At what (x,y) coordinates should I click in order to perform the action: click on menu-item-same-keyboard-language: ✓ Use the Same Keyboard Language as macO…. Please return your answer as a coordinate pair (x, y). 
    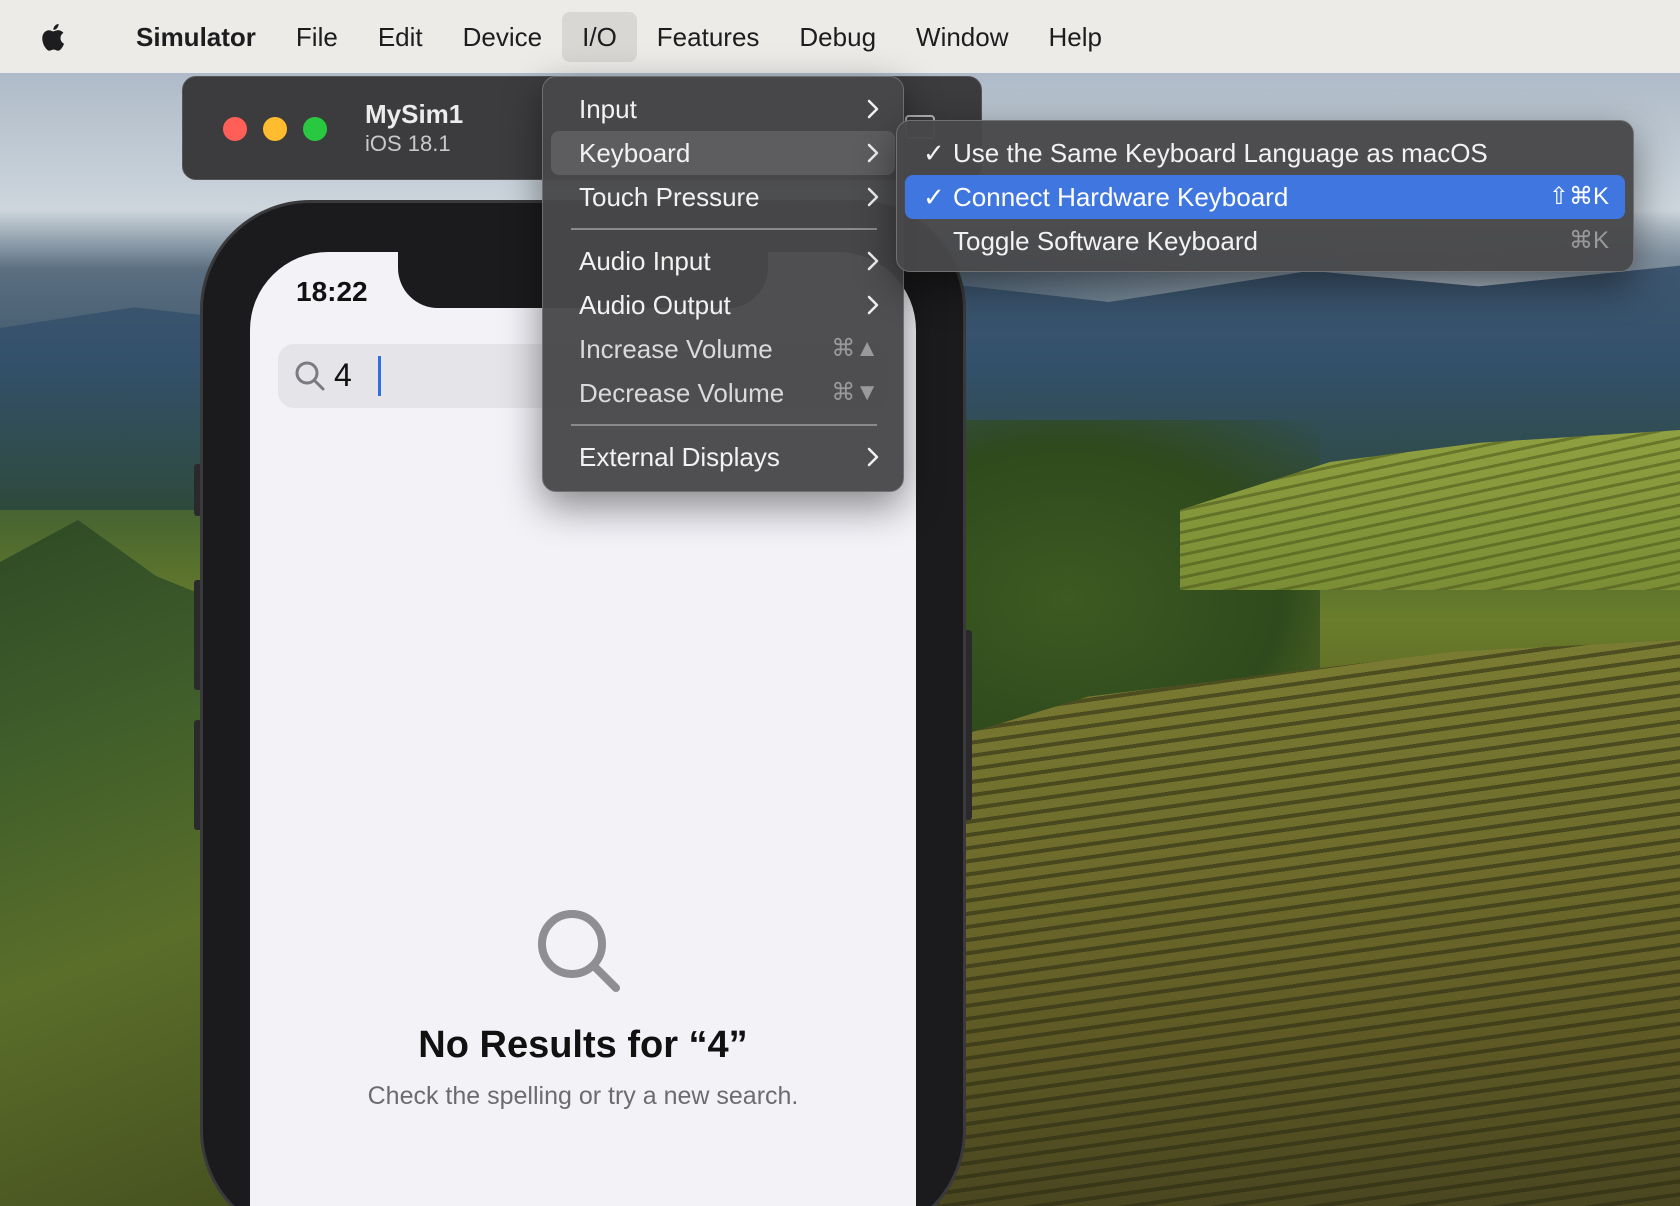
    Looking at the image, I should click on (1265, 153).